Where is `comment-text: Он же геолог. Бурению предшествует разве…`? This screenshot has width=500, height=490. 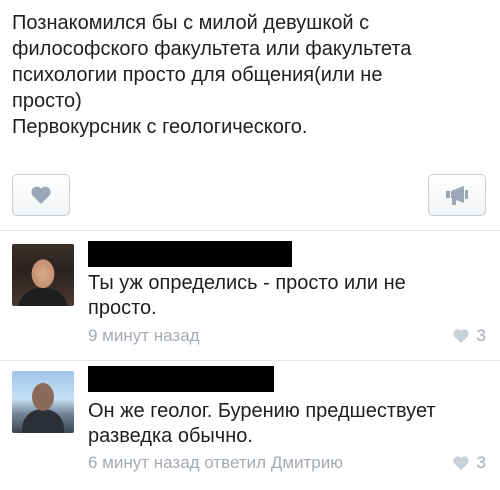
comment-text: Он же геолог. Бурению предшествует разве… is located at coordinates (288, 424).